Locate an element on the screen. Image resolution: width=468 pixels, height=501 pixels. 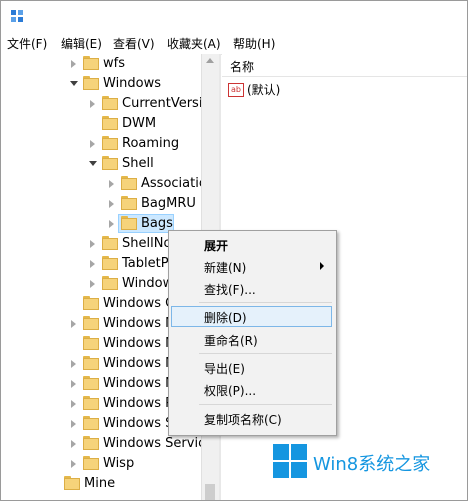
registry-app-icon is located at coordinates (17, 16).